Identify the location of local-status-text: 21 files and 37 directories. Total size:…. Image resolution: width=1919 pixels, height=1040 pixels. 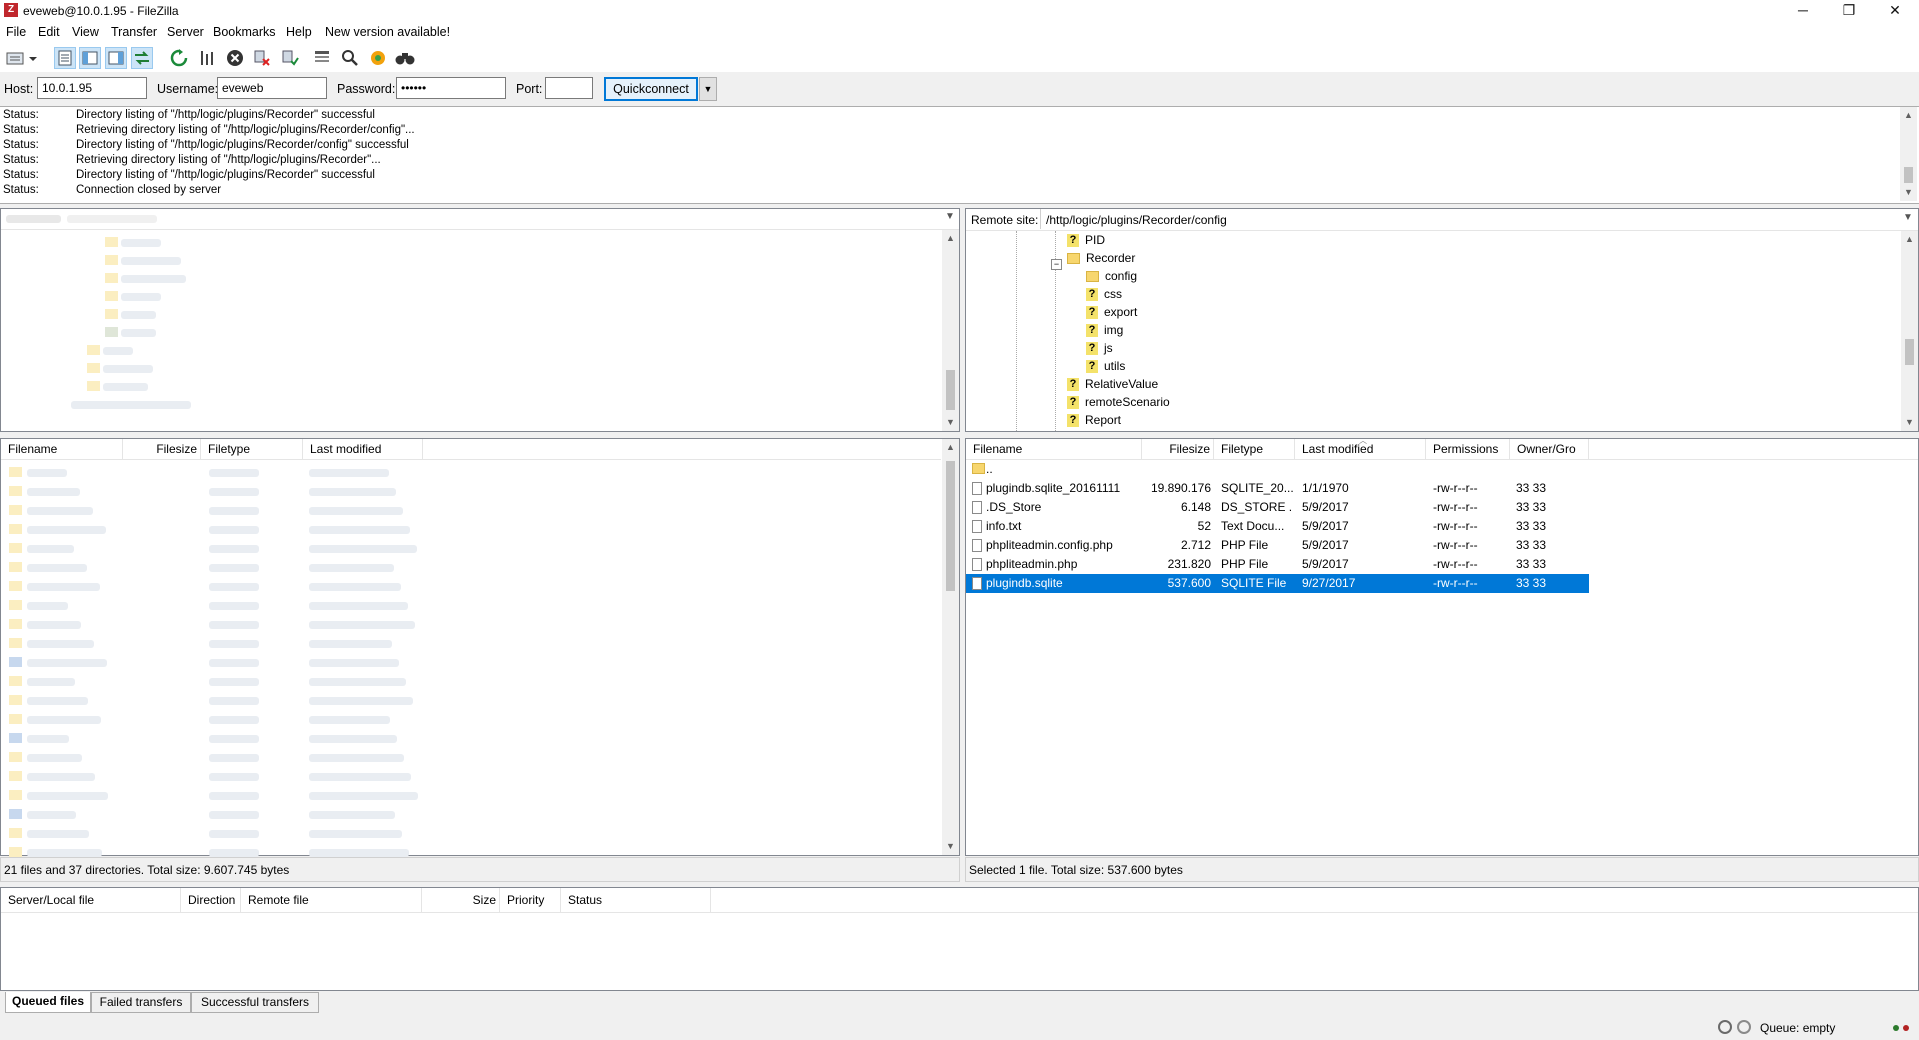
(147, 870).